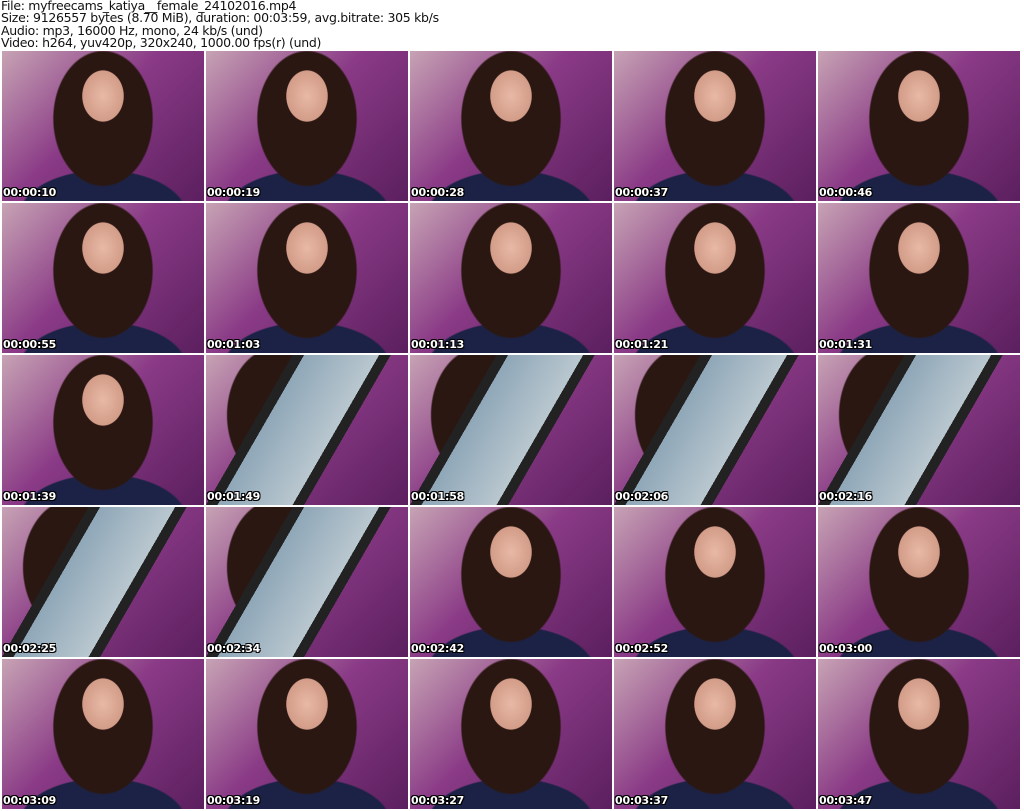 The image size is (1024, 811). Describe the element at coordinates (715, 734) in the screenshot. I see `video-thumbnail: 00:03:37` at that location.